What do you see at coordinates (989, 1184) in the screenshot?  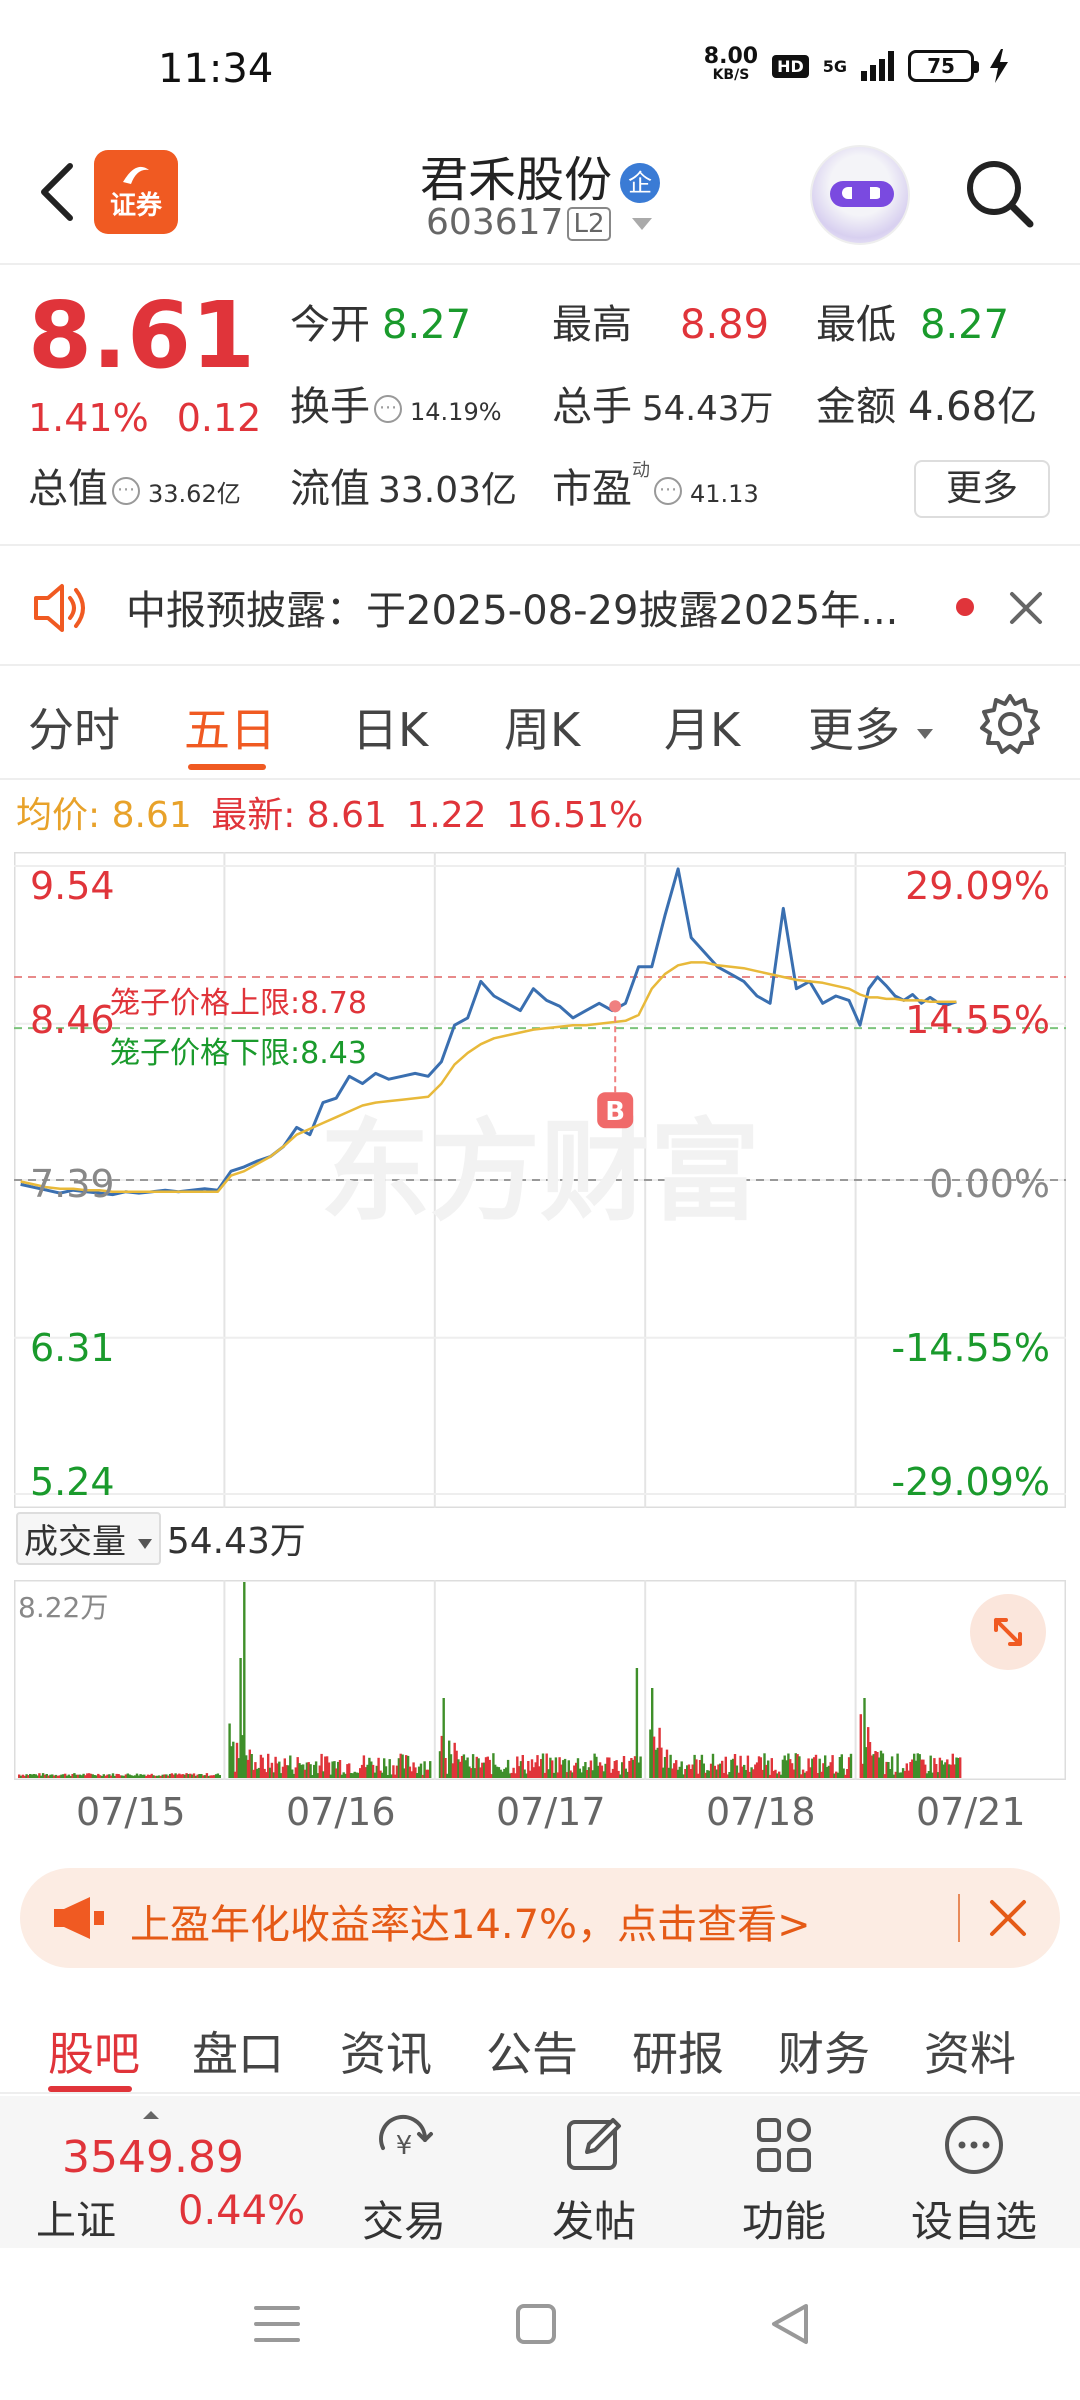 I see `y-tick-right: 0.00%` at bounding box center [989, 1184].